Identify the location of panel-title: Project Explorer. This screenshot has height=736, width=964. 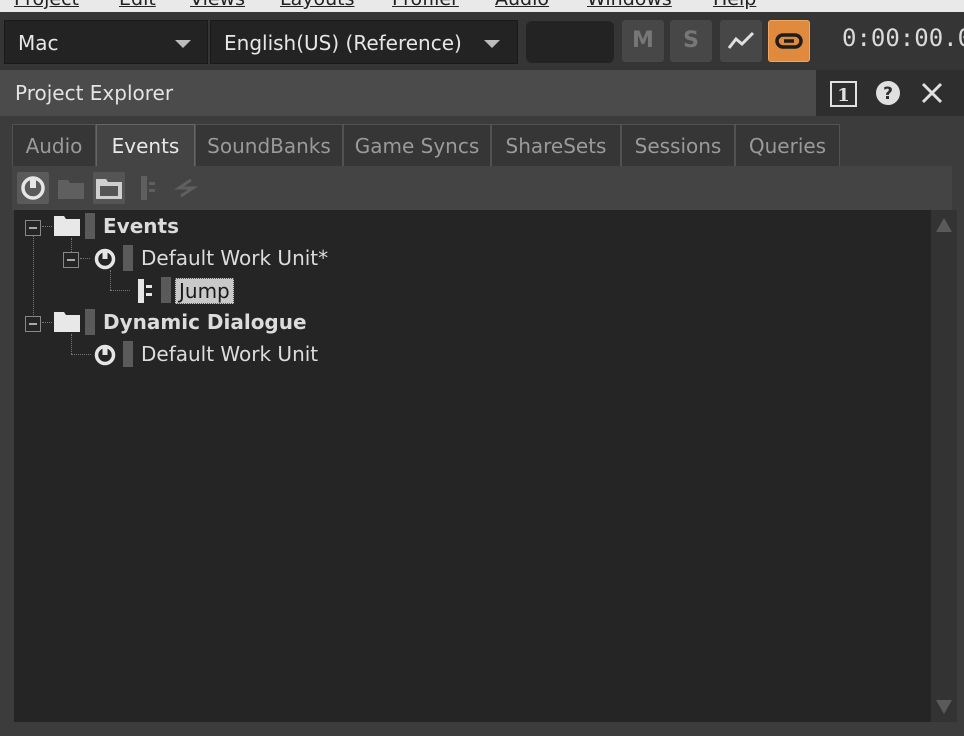
(94, 93).